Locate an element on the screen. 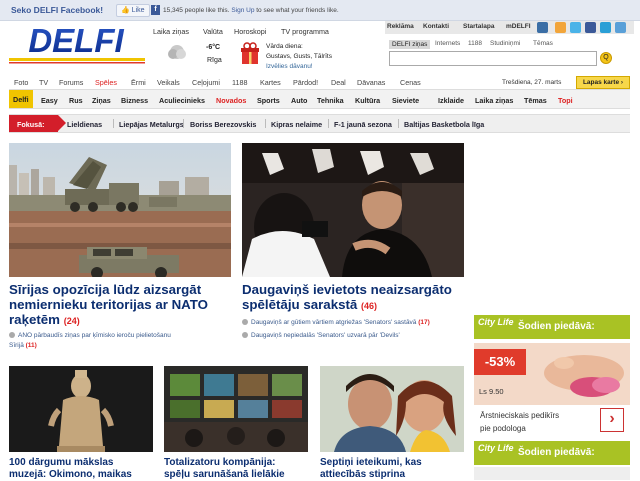 This screenshot has height=481, width=640. search-button: Q is located at coordinates (606, 58).